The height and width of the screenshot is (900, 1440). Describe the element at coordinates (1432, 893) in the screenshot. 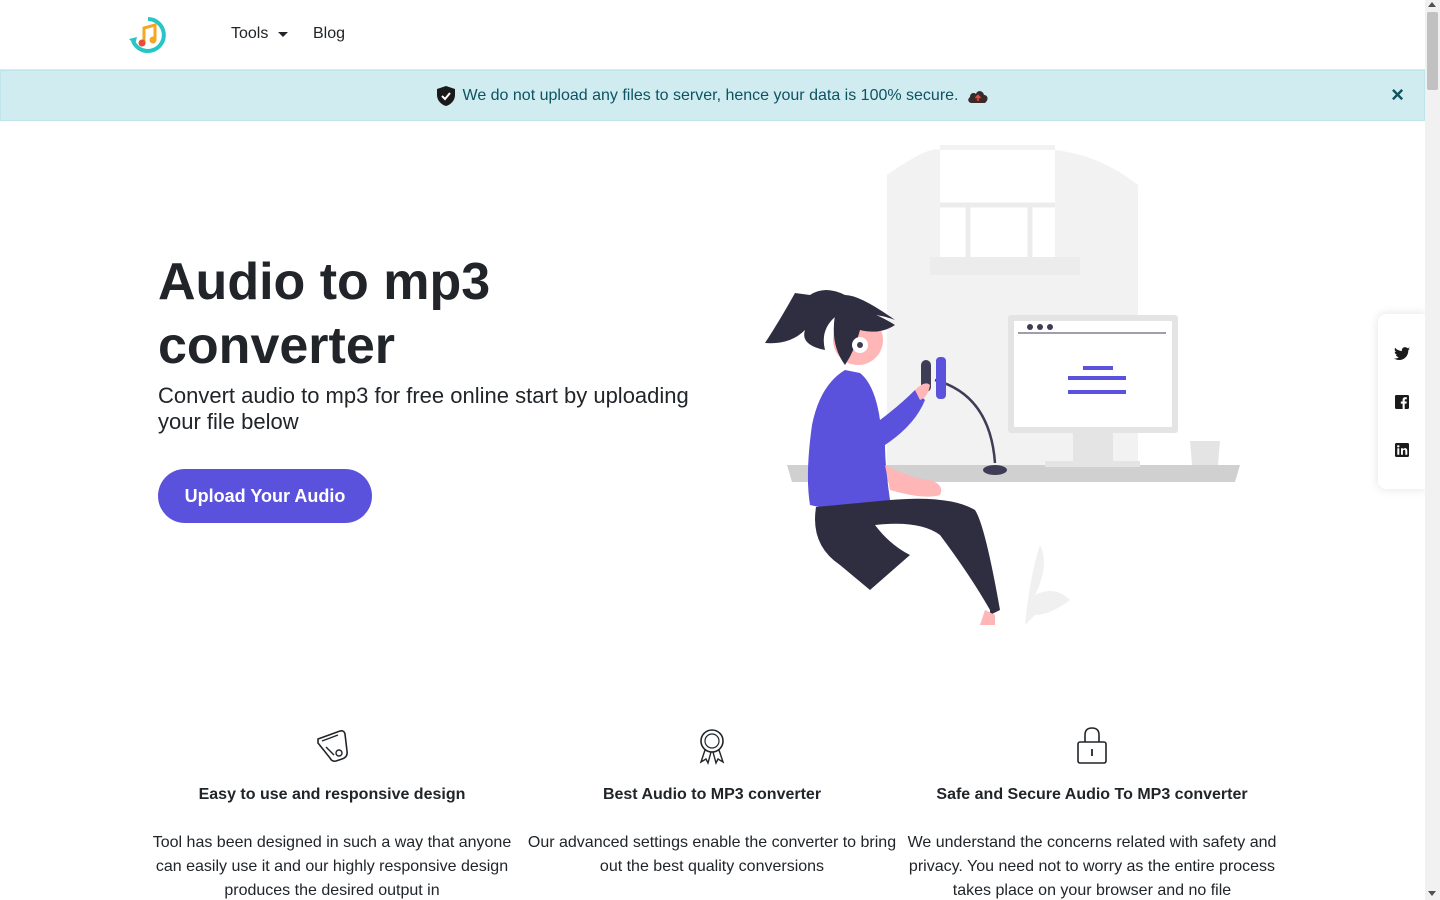

I see `scroll-down-arrow-icon` at that location.